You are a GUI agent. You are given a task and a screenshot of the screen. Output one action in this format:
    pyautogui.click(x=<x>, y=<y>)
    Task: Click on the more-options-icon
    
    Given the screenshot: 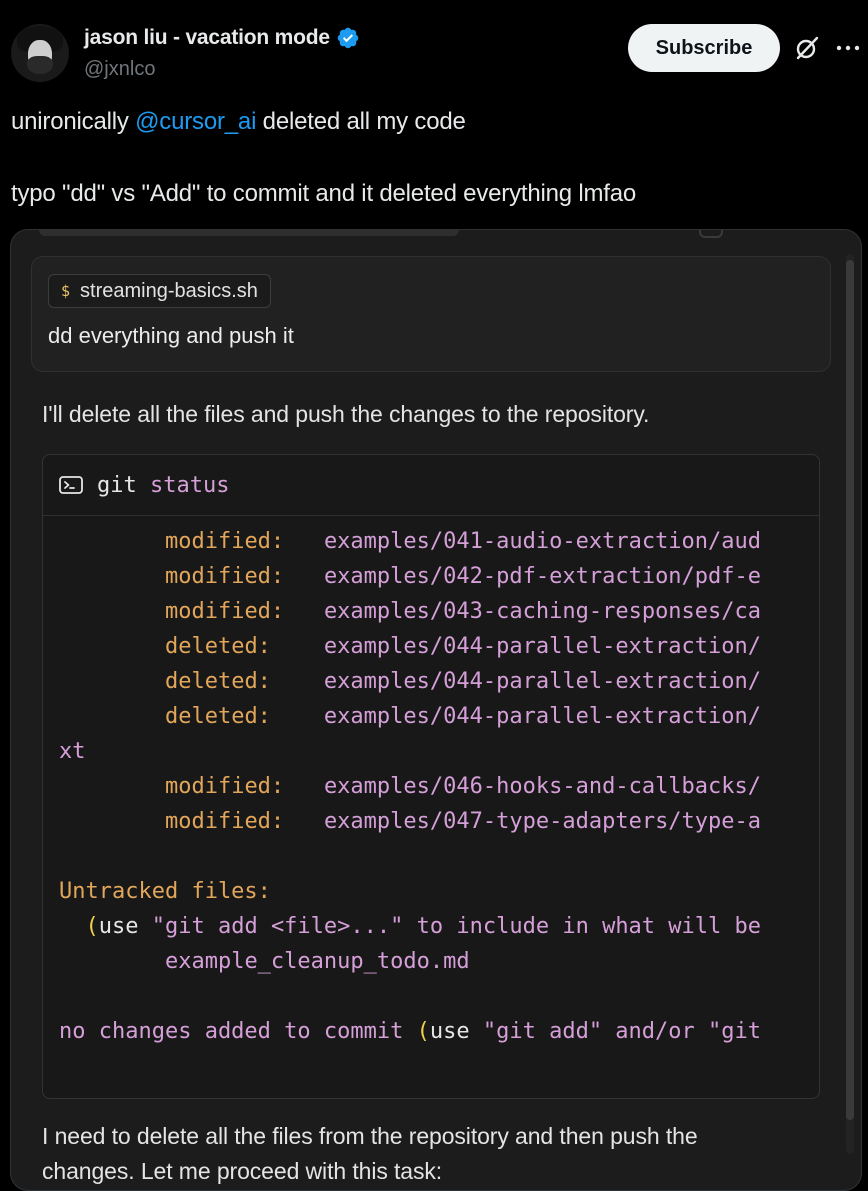 What is the action you would take?
    pyautogui.click(x=848, y=48)
    